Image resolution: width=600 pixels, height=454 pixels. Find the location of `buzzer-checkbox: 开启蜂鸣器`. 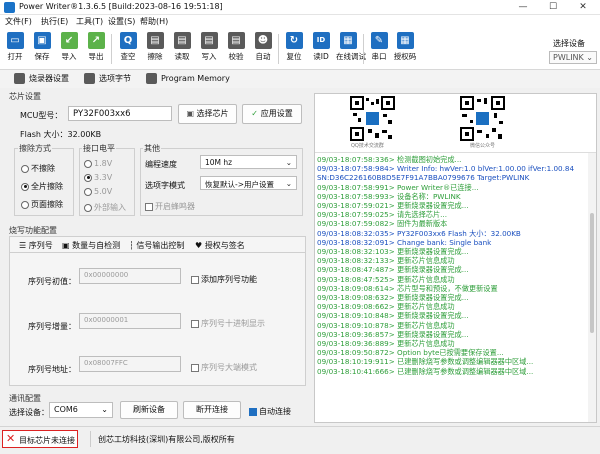

buzzer-checkbox: 开启蜂鸣器 is located at coordinates (170, 206).